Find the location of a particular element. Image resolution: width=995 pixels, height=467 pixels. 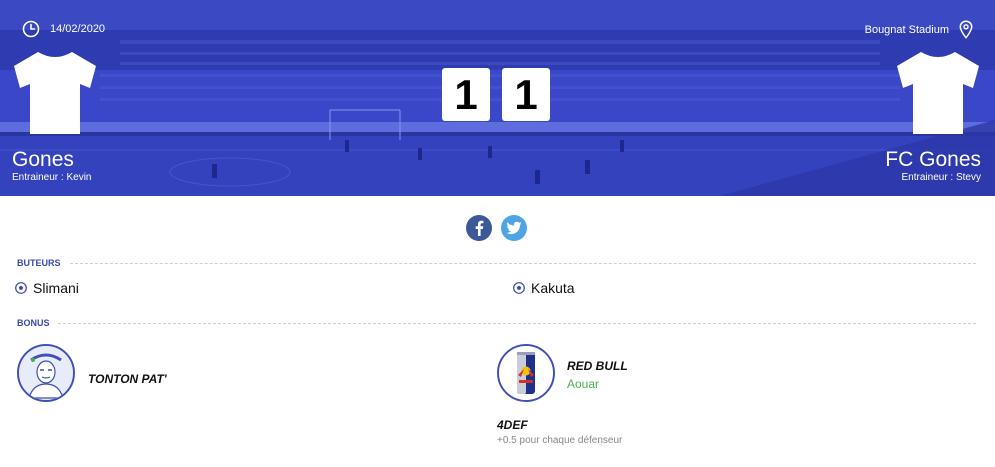

facebook-icon is located at coordinates (479, 228).